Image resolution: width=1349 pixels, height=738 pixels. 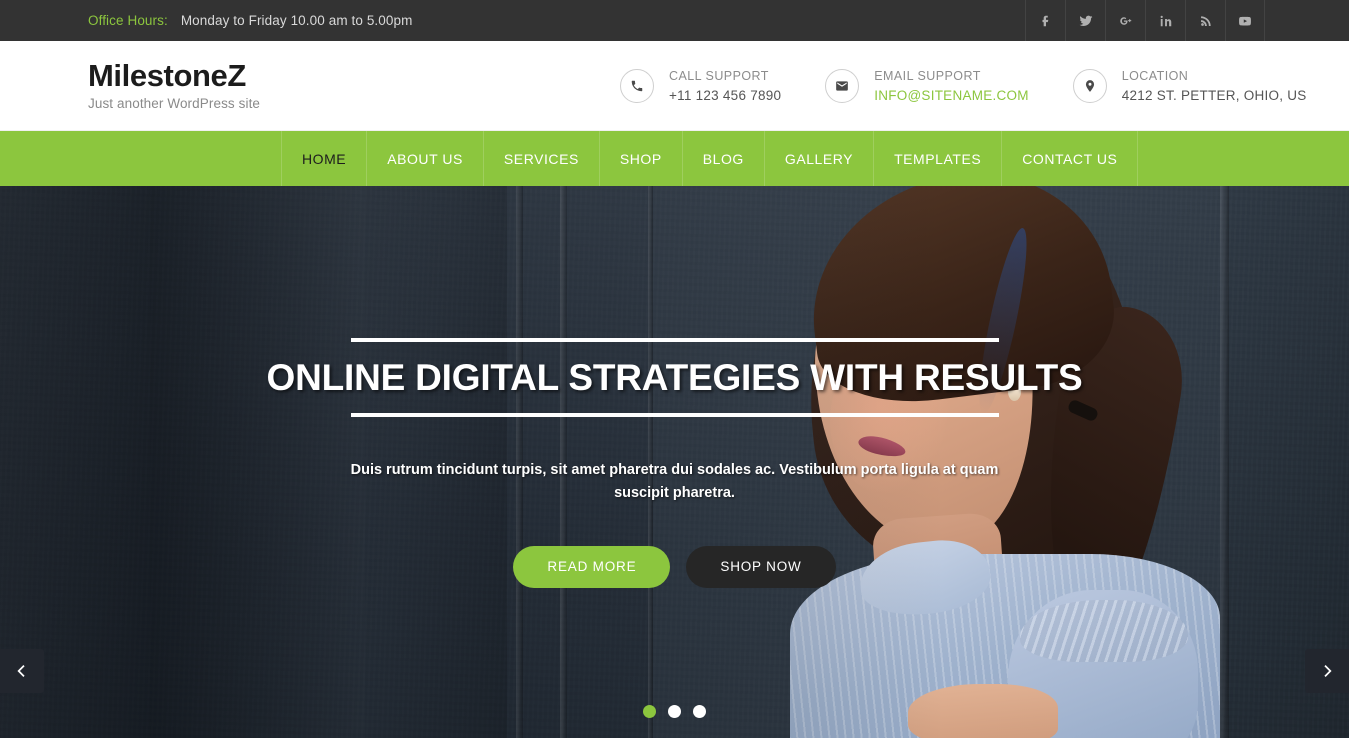 I want to click on twitter-icon, so click(x=1085, y=20).